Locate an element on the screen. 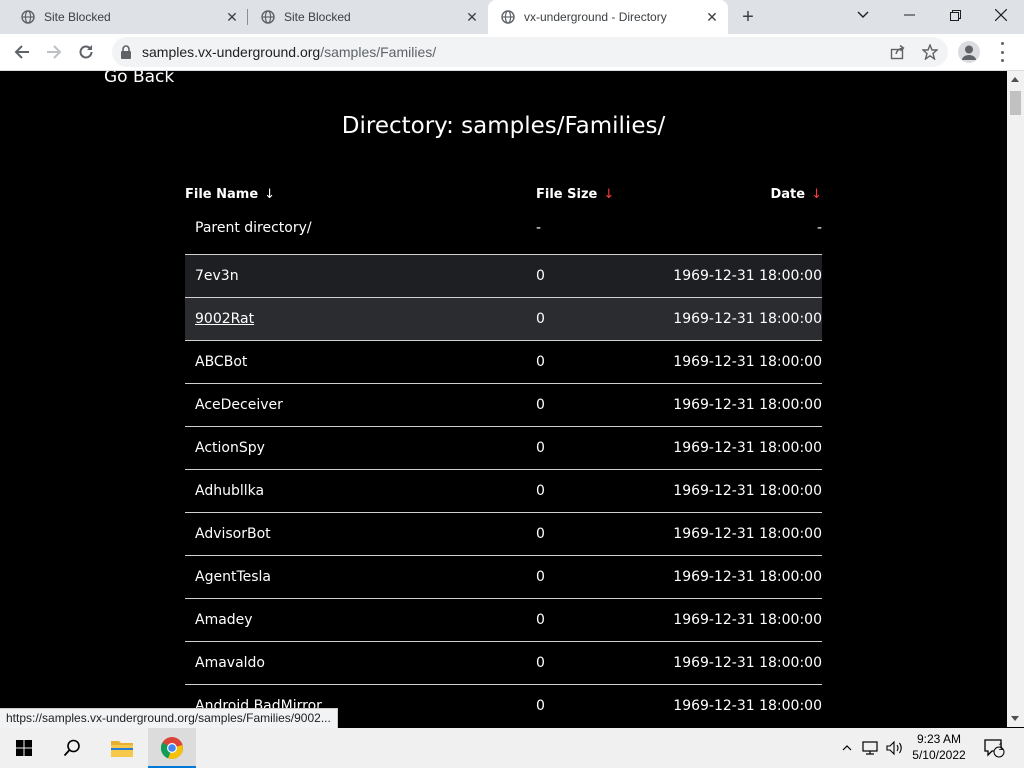 The width and height of the screenshot is (1024, 768). file-name-link: Amadey is located at coordinates (224, 620).